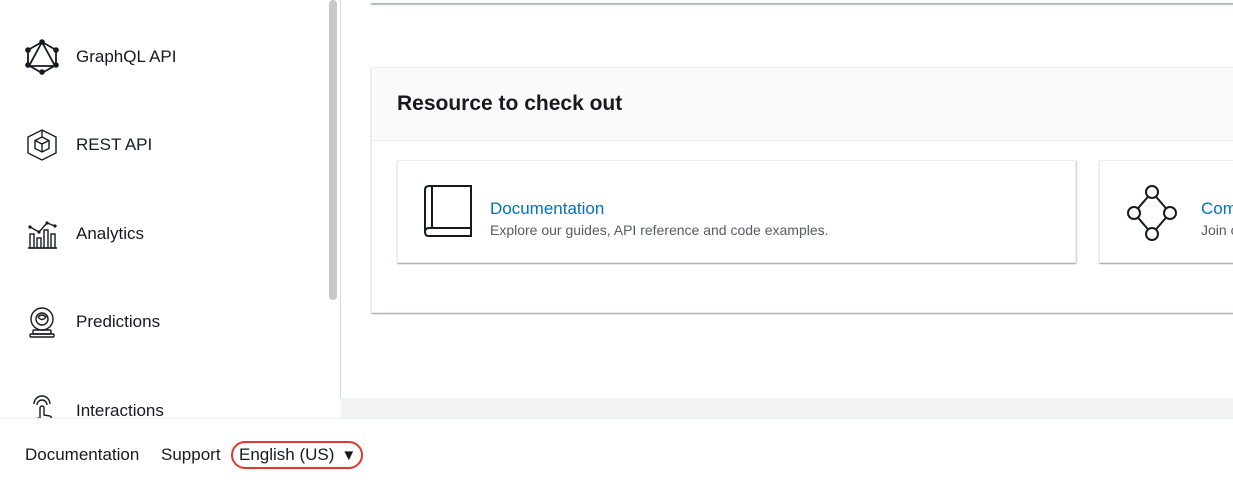  I want to click on sidebar-item-analytics: Analytics, so click(84, 234).